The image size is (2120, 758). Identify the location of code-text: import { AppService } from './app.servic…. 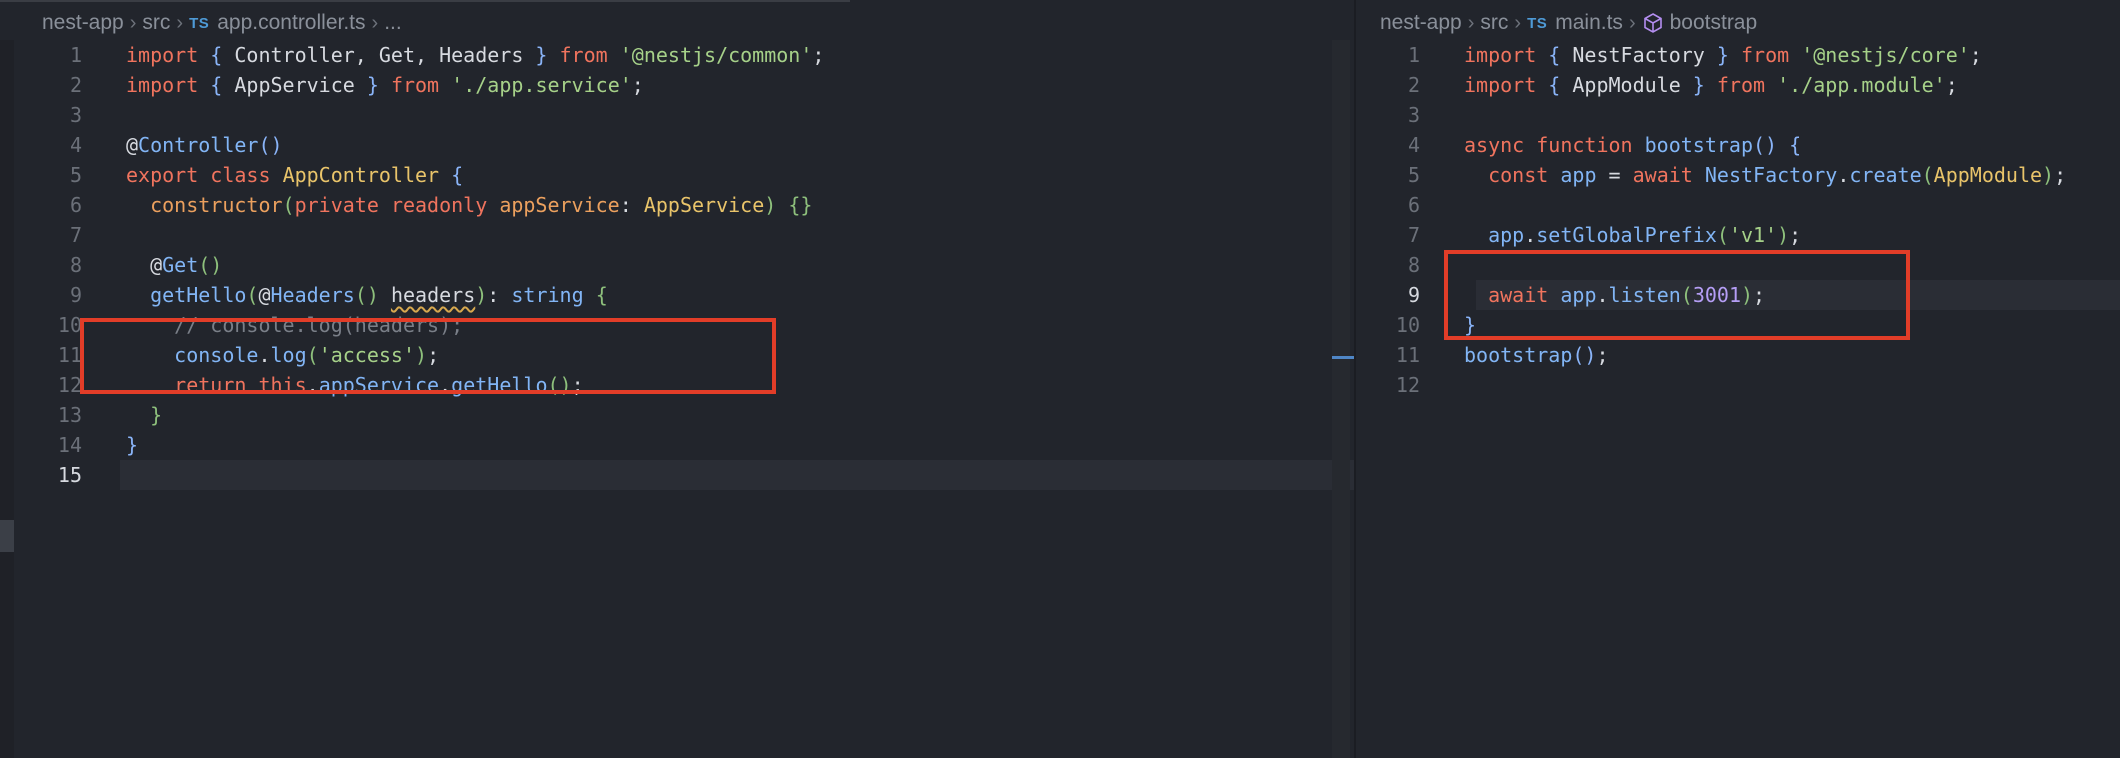
(385, 85).